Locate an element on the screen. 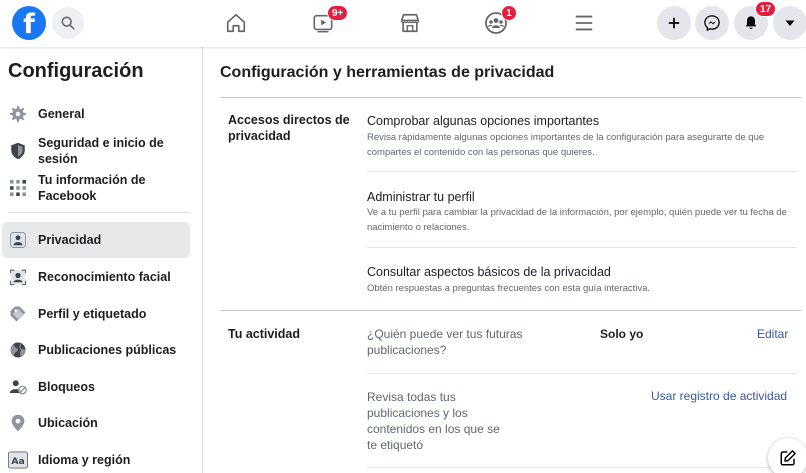 The height and width of the screenshot is (473, 806). sidebar-item-public-posts: Publicaciones públicas is located at coordinates (96, 350).